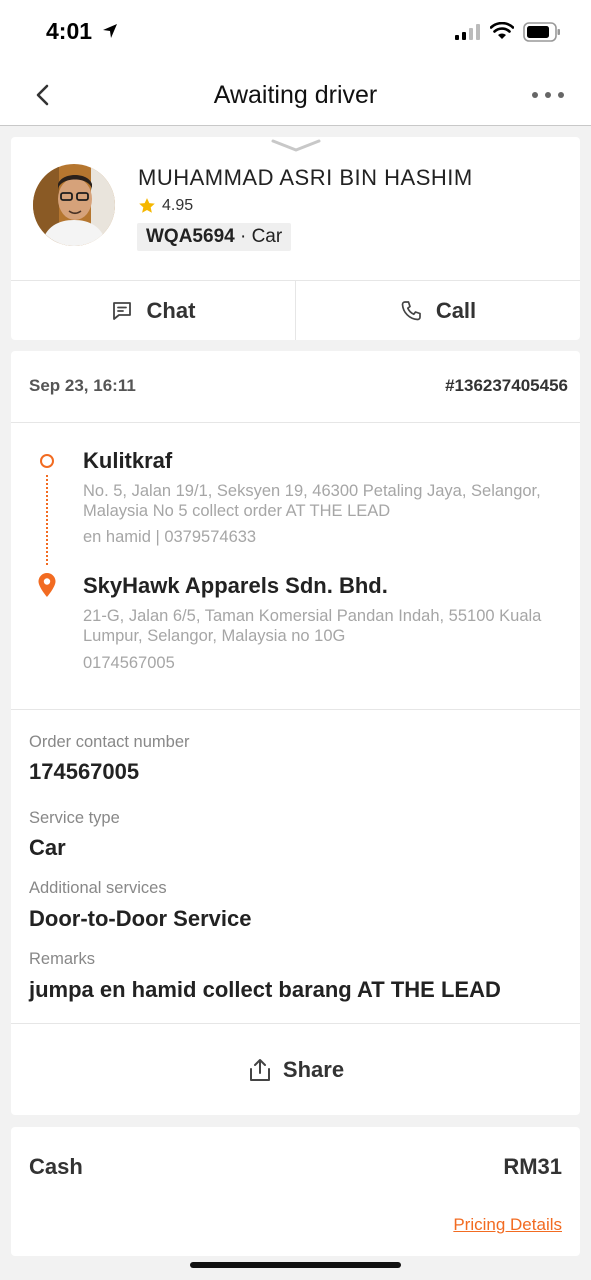 The height and width of the screenshot is (1280, 591). What do you see at coordinates (259, 1069) in the screenshot?
I see `share-icon` at bounding box center [259, 1069].